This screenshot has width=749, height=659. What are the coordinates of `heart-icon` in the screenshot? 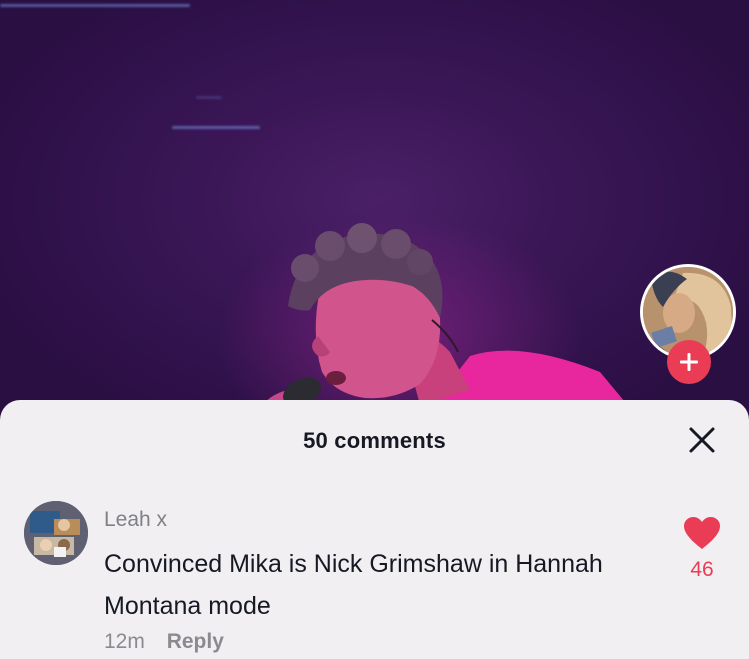 It's located at (702, 533).